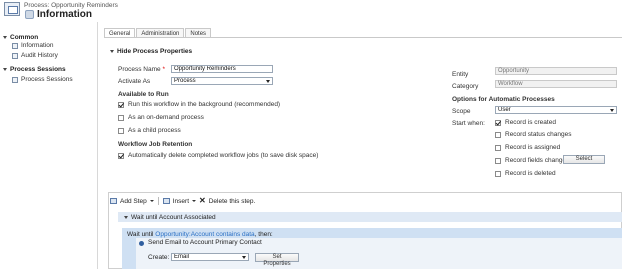 The height and width of the screenshot is (269, 622). I want to click on breadcrumb: Process: Opportunity Reminders, so click(71, 5).